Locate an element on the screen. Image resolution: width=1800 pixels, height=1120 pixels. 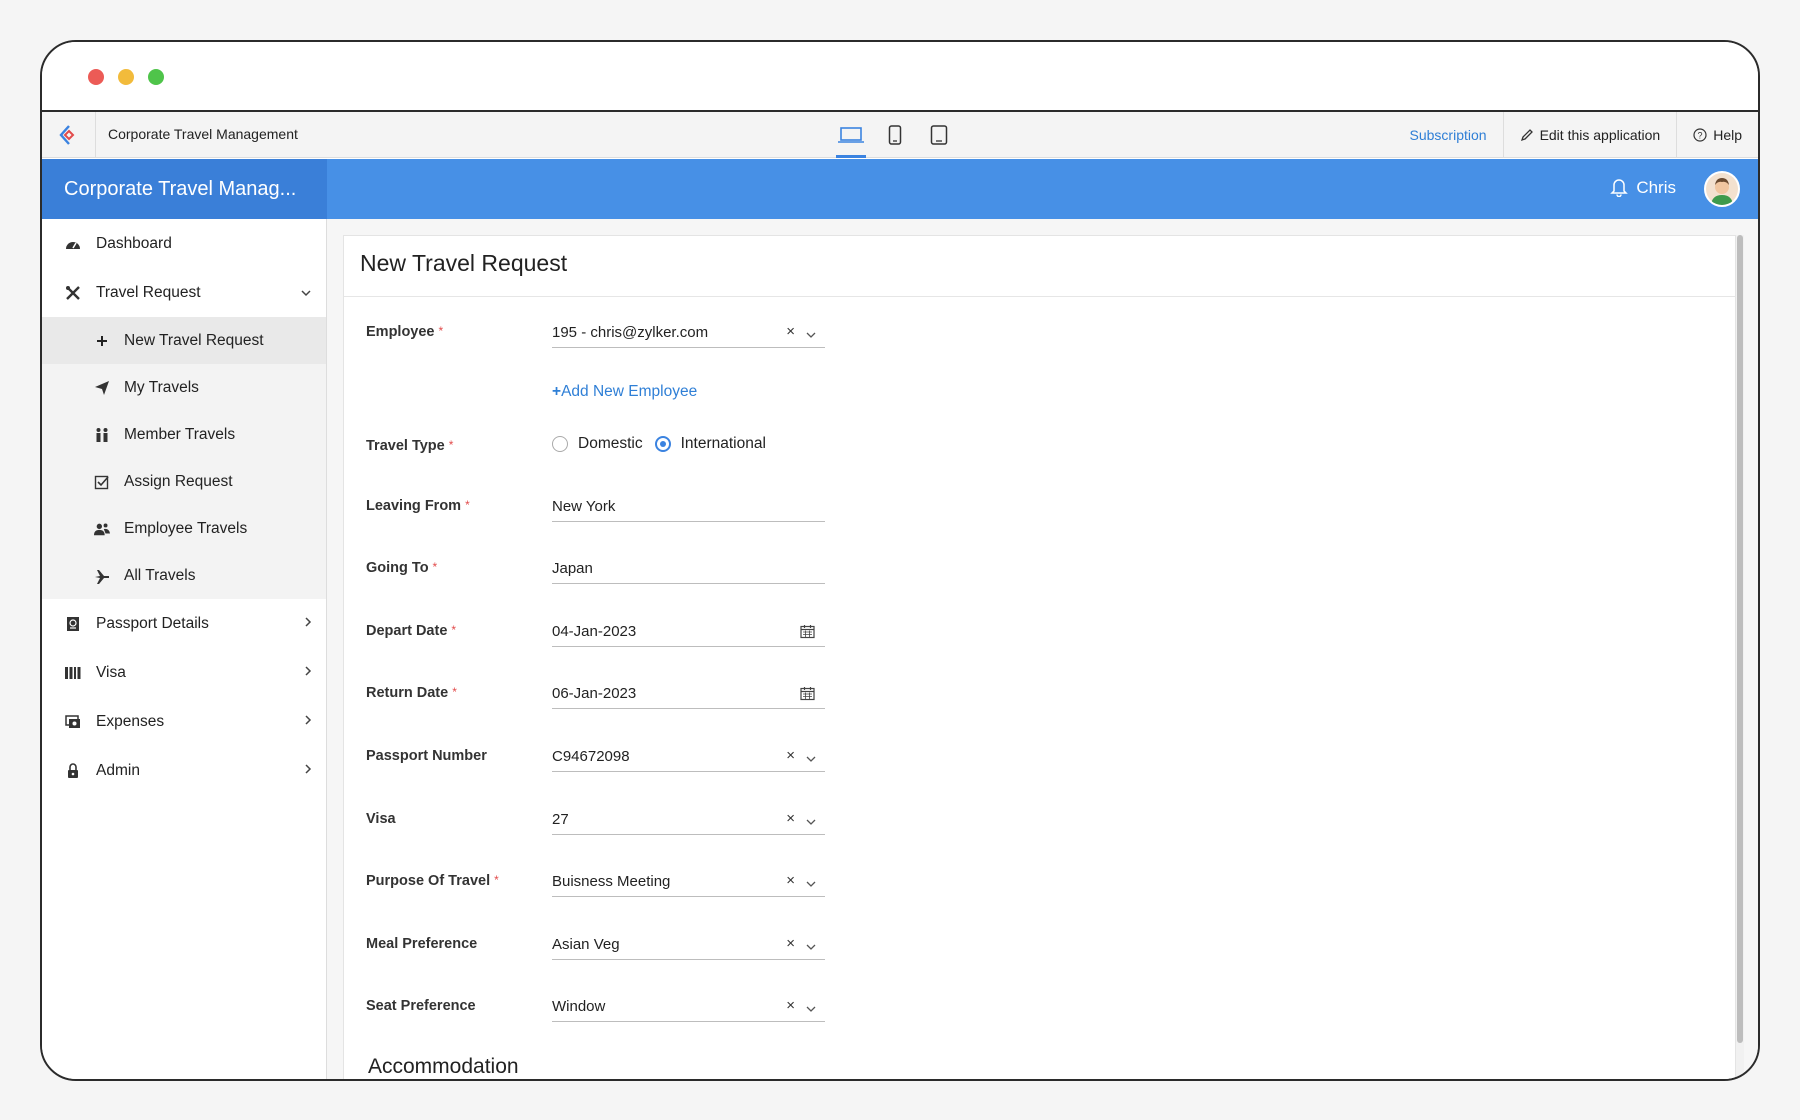
depart-date-input: 04-Jan-2023 is located at coordinates (688, 632).